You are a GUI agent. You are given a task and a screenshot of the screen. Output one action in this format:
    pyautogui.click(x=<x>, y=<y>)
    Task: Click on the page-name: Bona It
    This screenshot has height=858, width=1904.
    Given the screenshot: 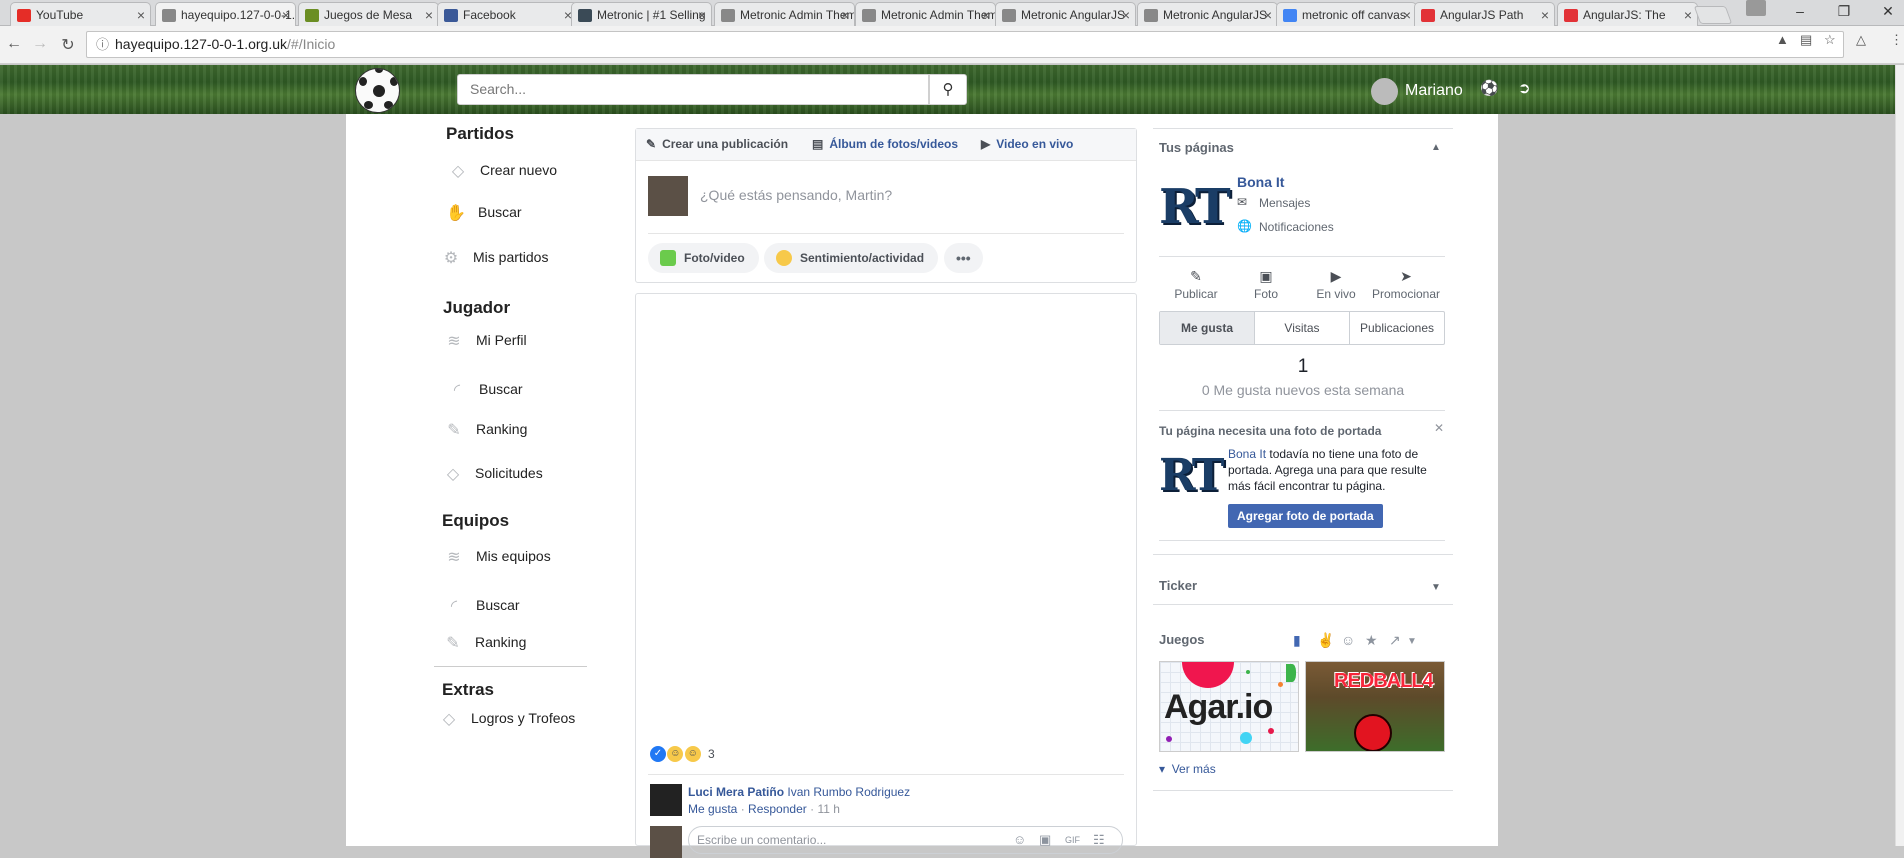 What is the action you would take?
    pyautogui.click(x=1260, y=182)
    